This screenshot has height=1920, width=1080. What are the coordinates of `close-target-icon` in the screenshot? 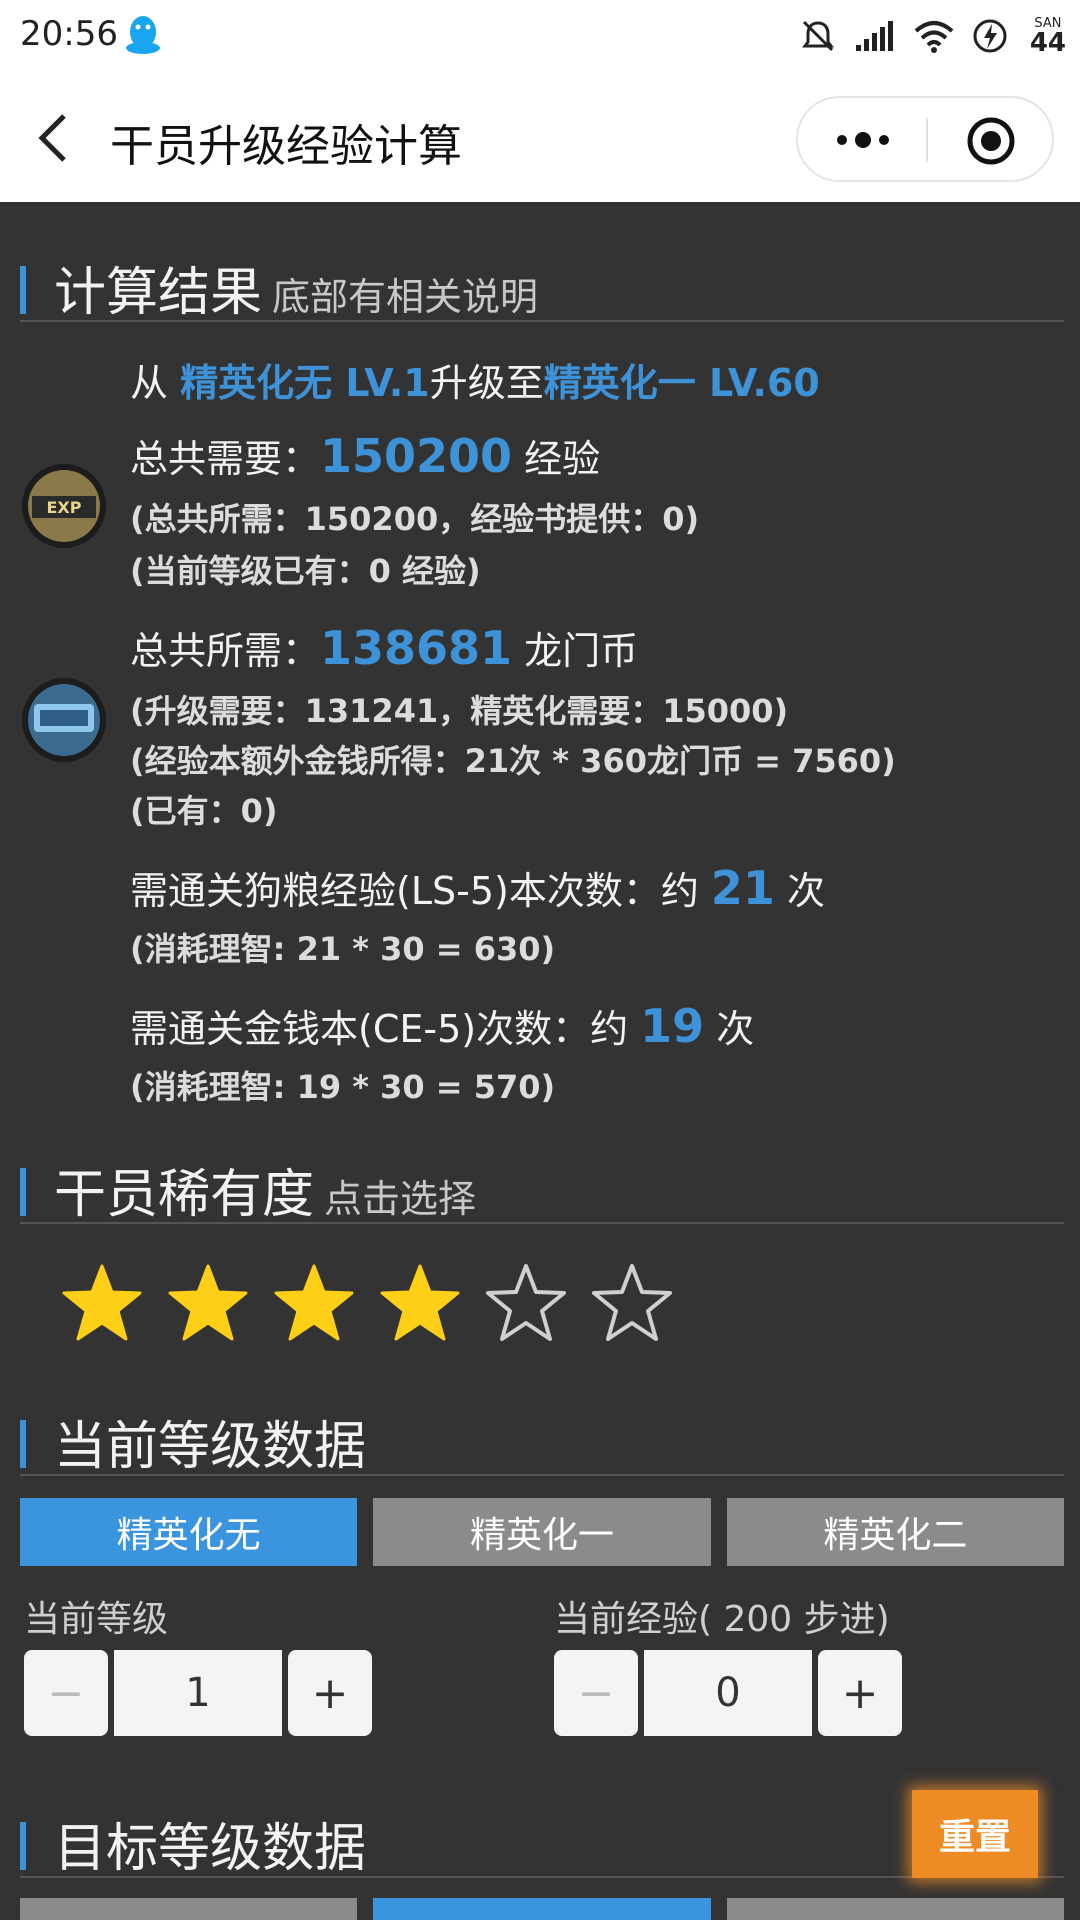 It's located at (991, 141).